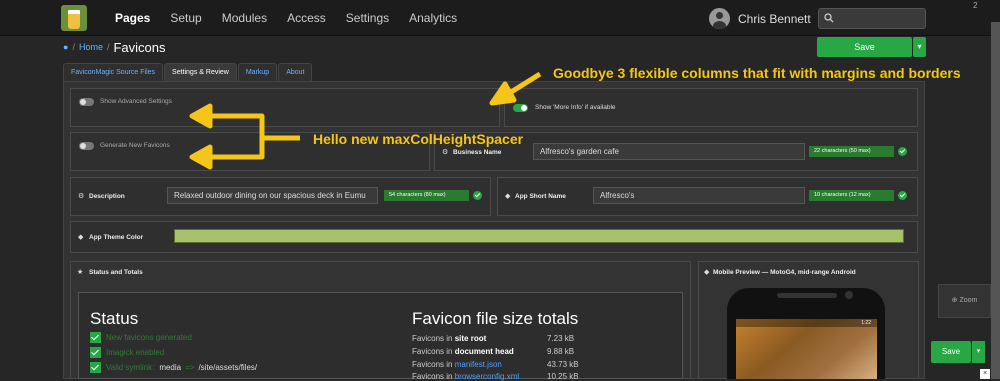 The image size is (1000, 381). I want to click on arrow-line, so click(524, 84).